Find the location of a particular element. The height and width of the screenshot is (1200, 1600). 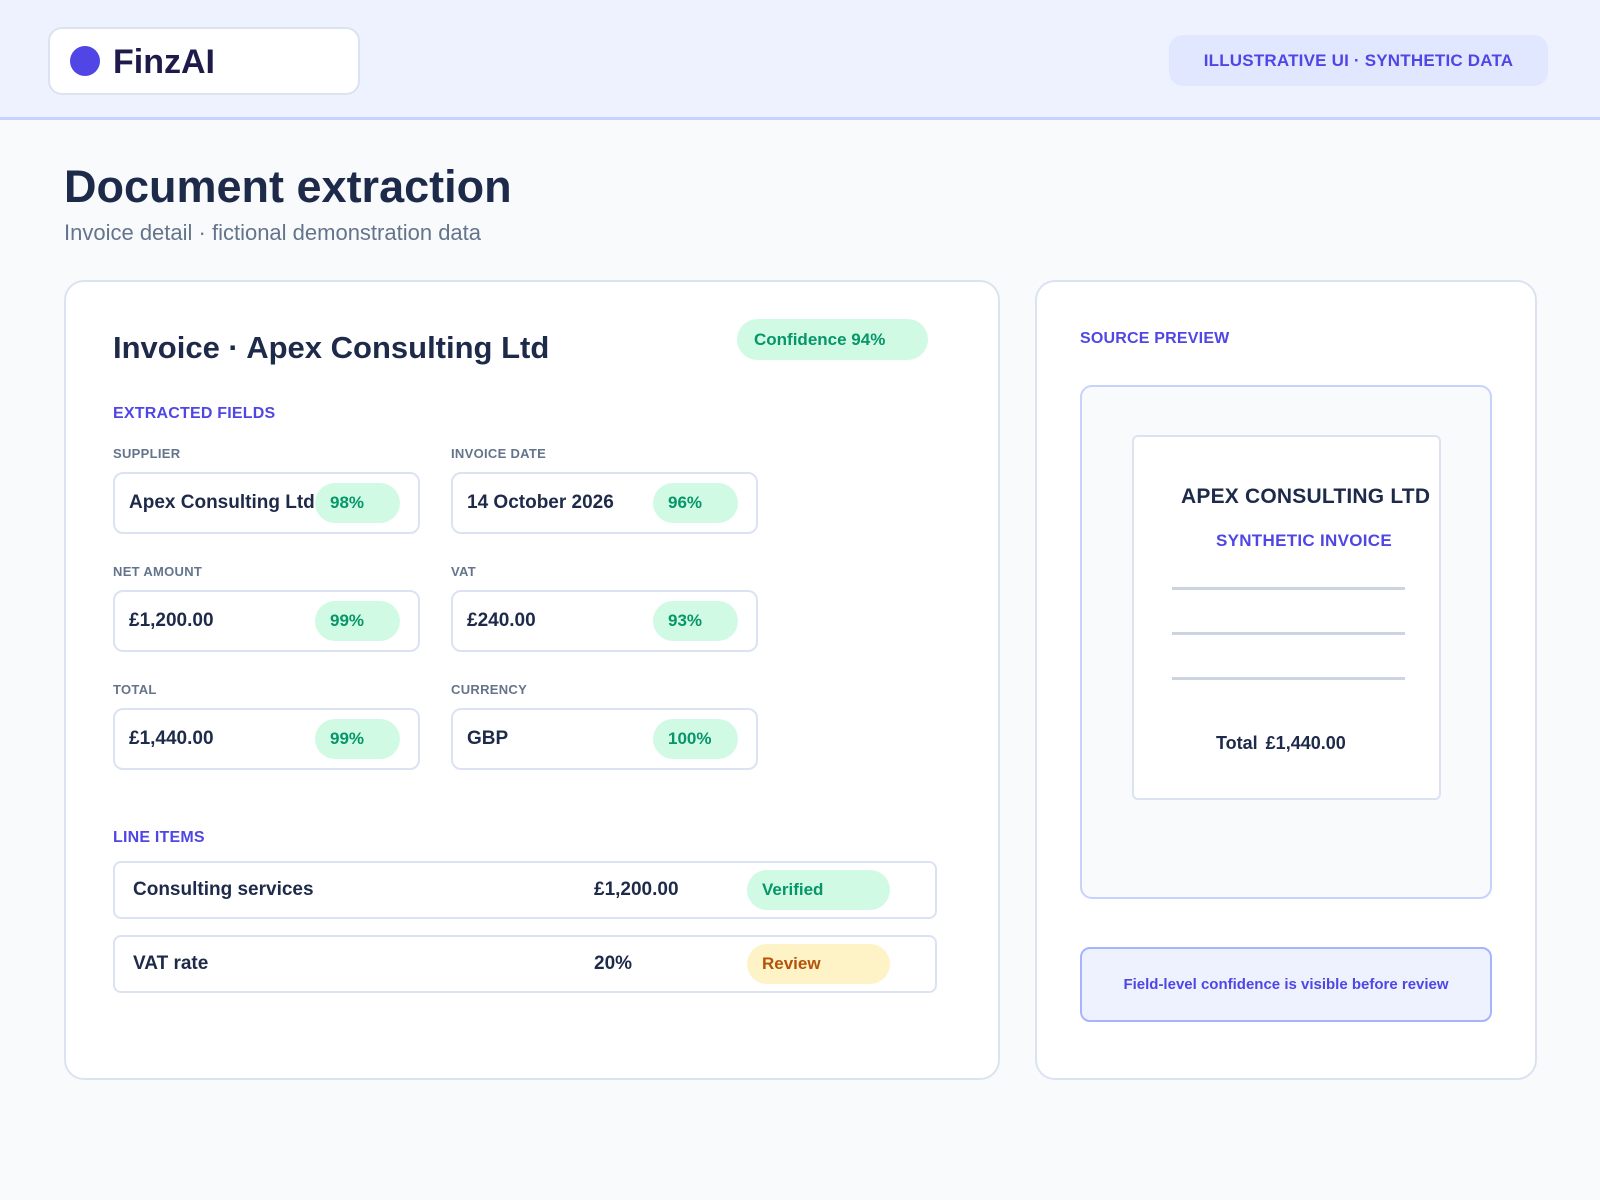

field-label-currency: CURRENCY is located at coordinates (489, 689).